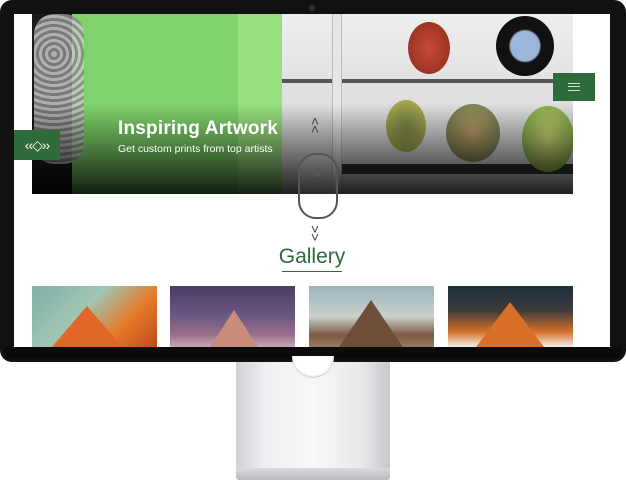 The width and height of the screenshot is (626, 482). Describe the element at coordinates (315, 129) in the screenshot. I see `chevron-up-icon: ˄` at that location.